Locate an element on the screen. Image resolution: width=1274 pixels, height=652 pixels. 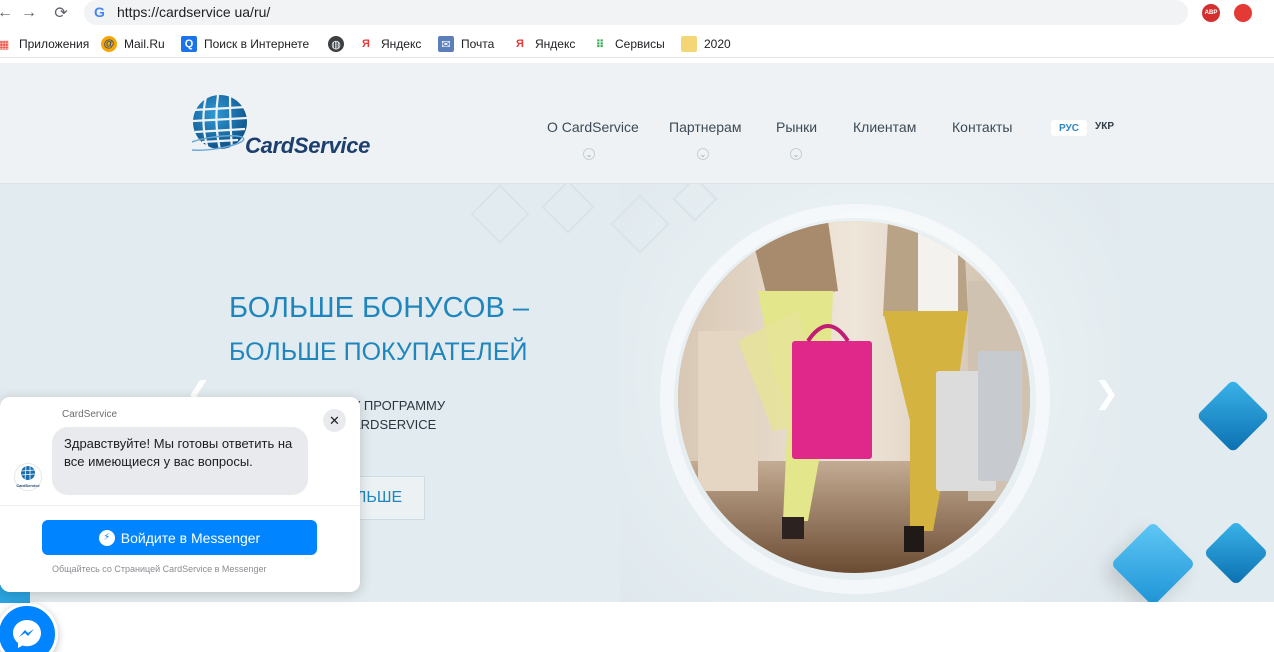
messenger-login-button: ⚡ Войдите в Messenger is located at coordinates (179, 537).